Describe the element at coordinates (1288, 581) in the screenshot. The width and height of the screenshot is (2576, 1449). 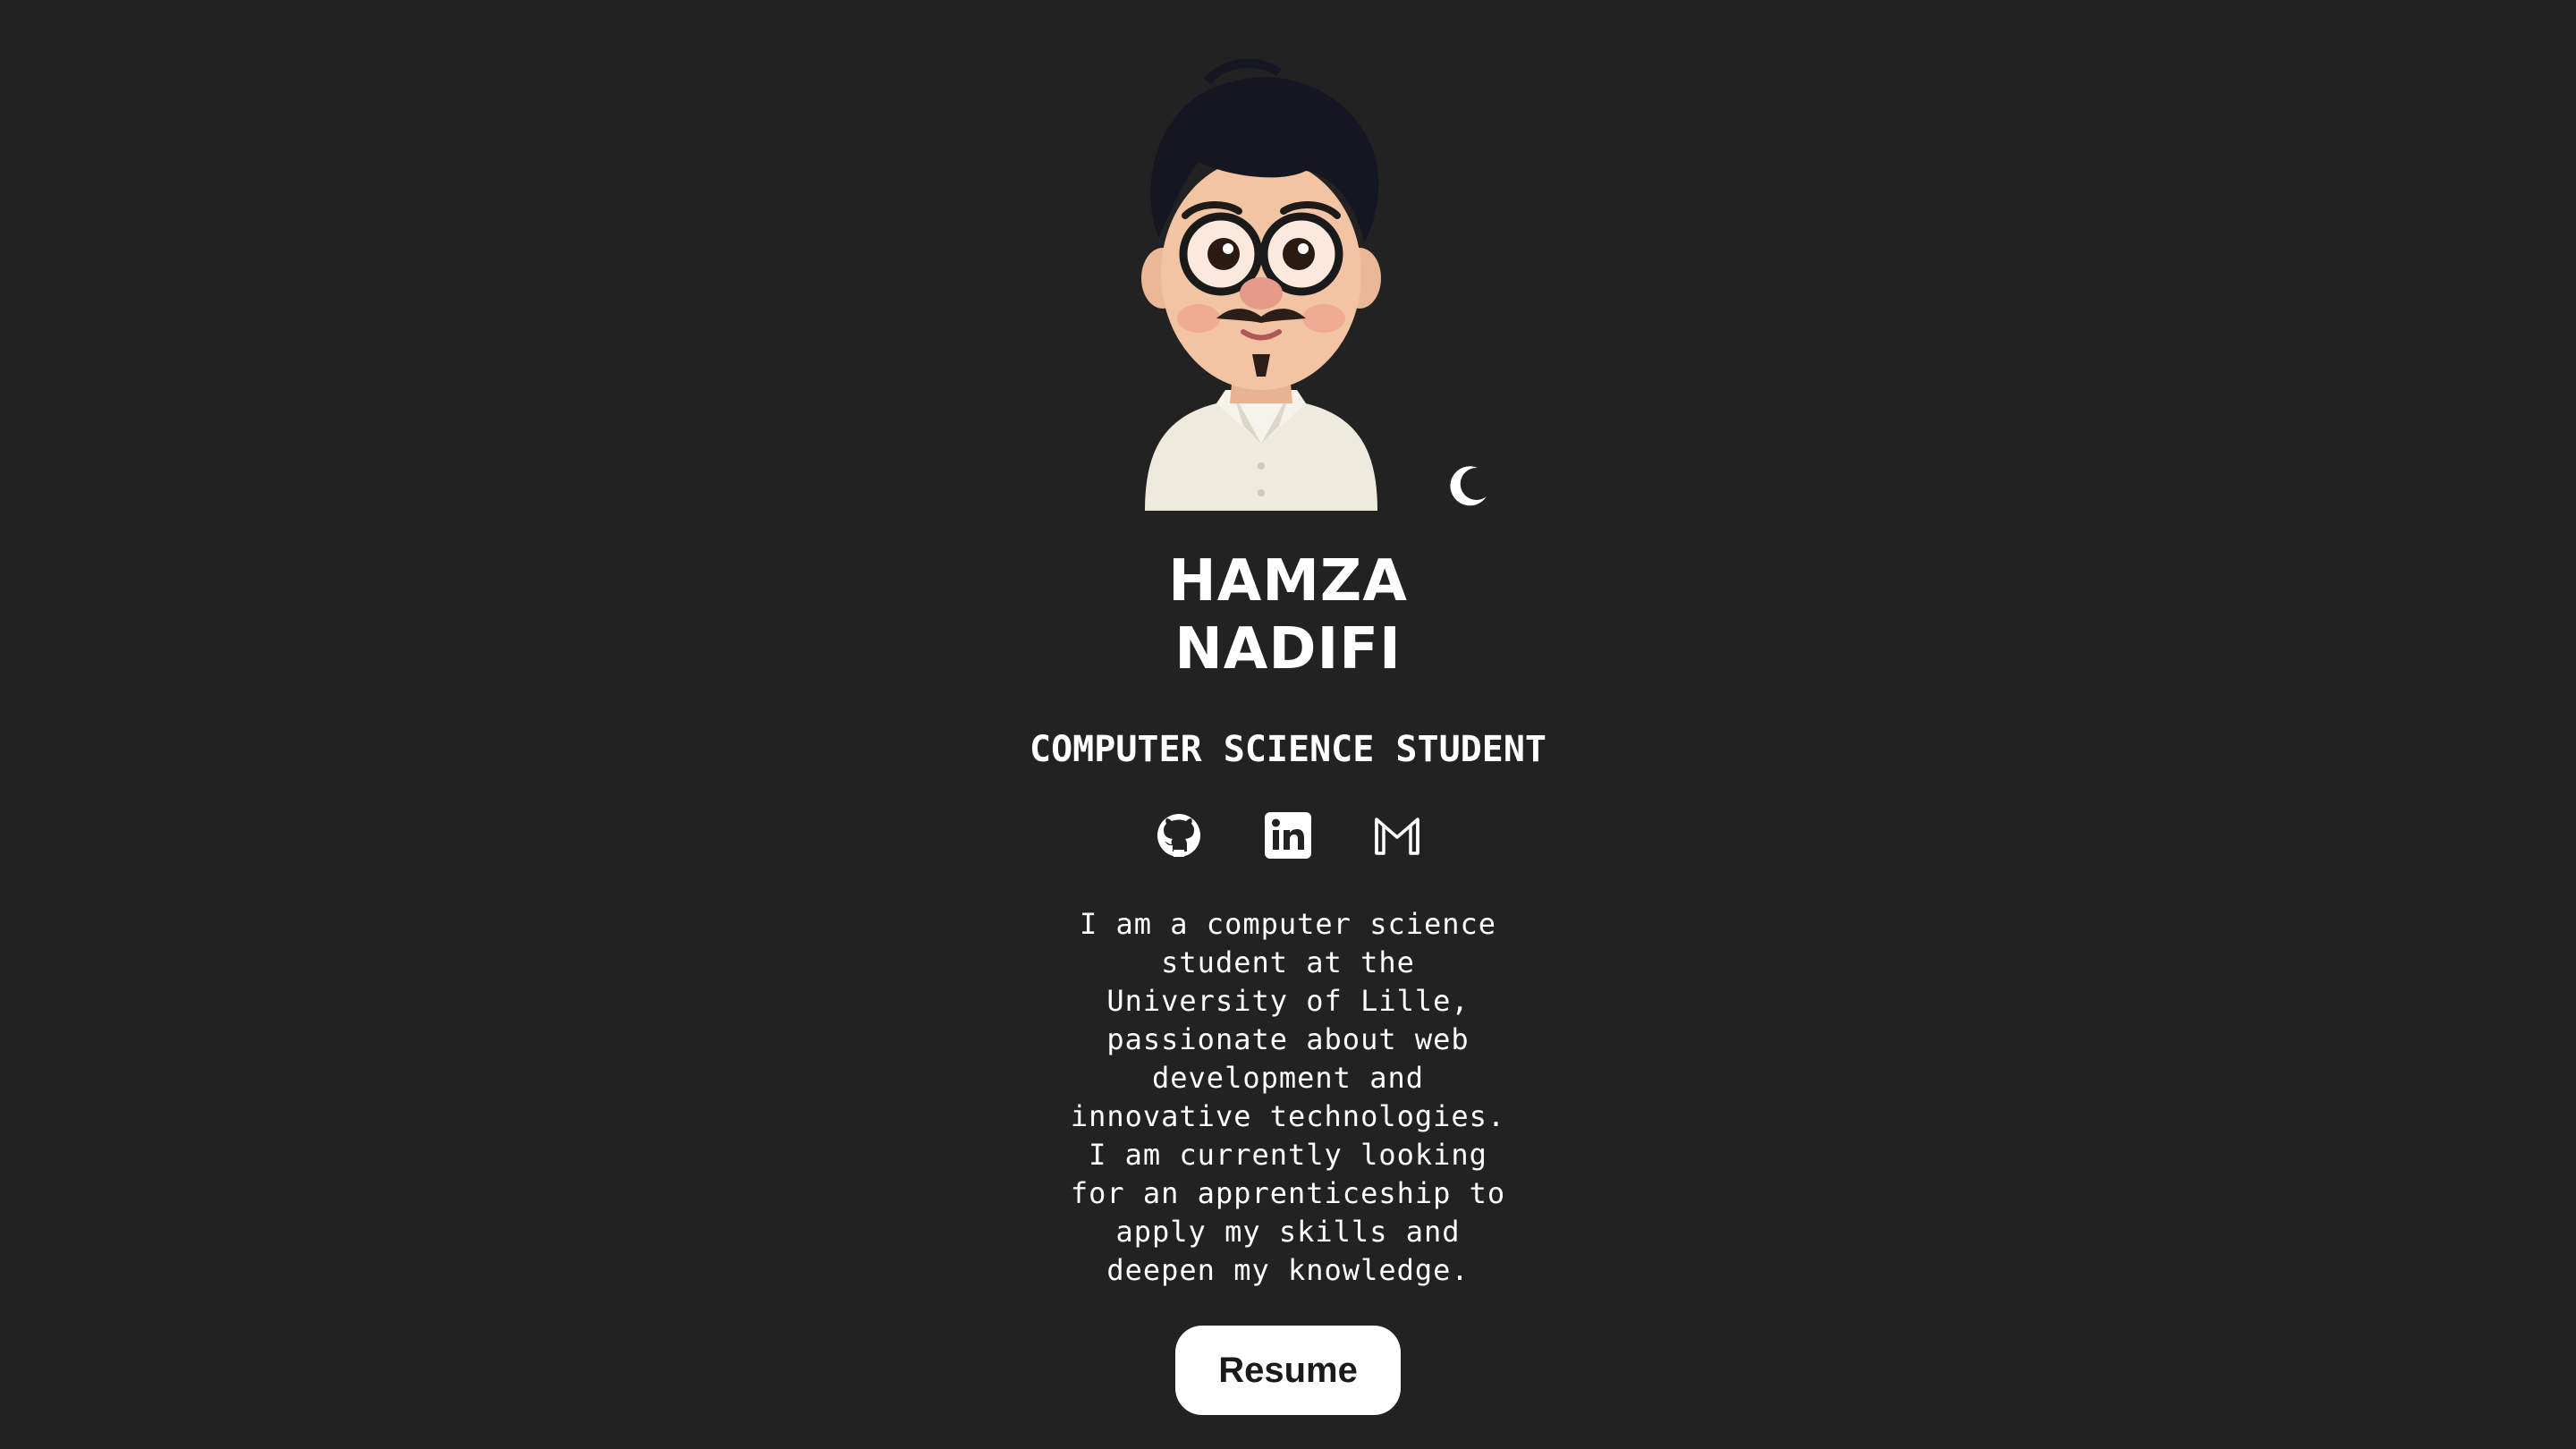
I see `first-name: HAMZA` at that location.